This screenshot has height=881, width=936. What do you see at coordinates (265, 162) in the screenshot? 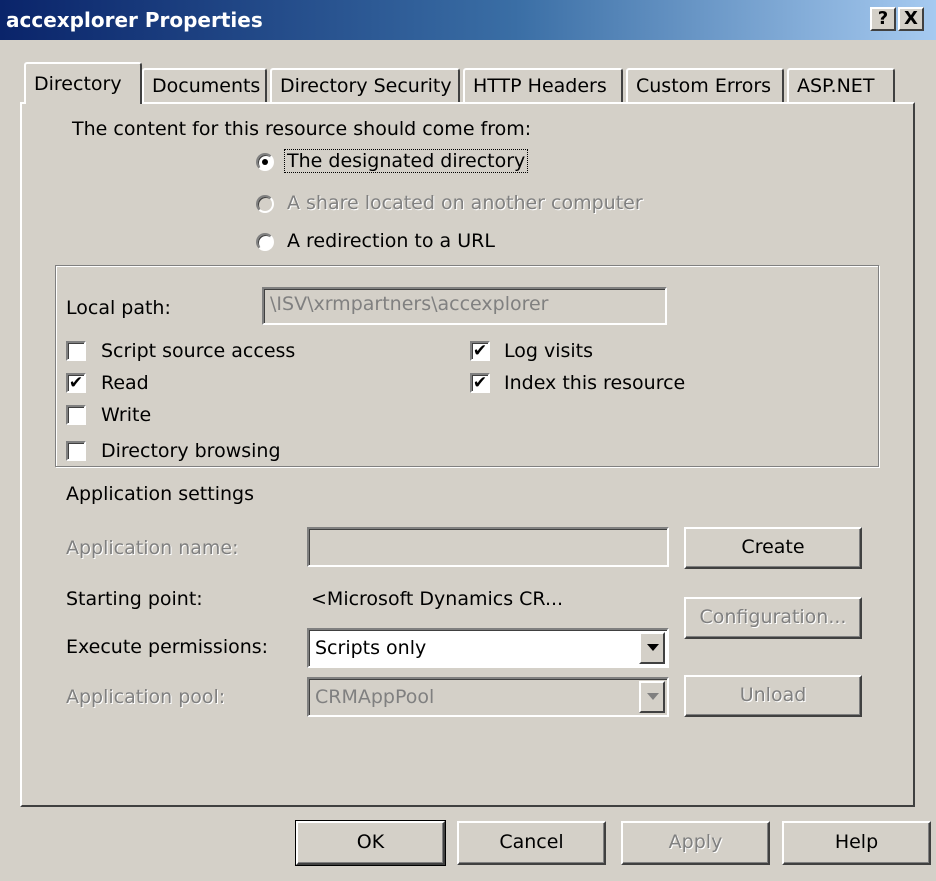
I see `designated-directory-radio` at bounding box center [265, 162].